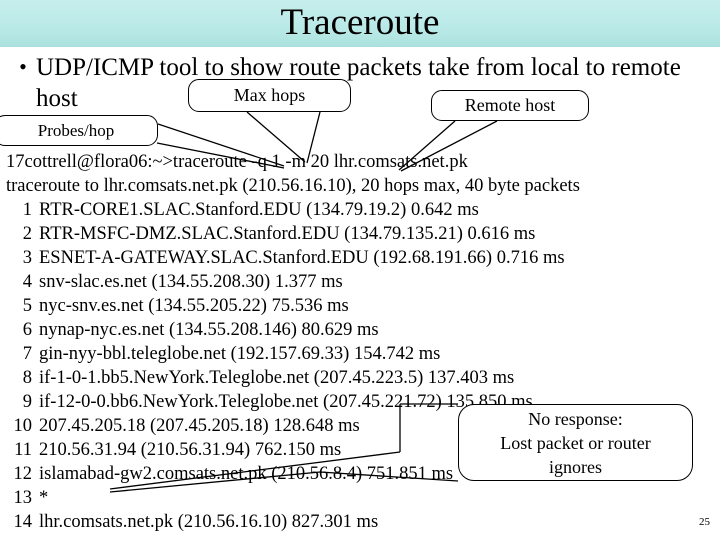  Describe the element at coordinates (23, 450) in the screenshot. I see `hop-number: 11` at that location.